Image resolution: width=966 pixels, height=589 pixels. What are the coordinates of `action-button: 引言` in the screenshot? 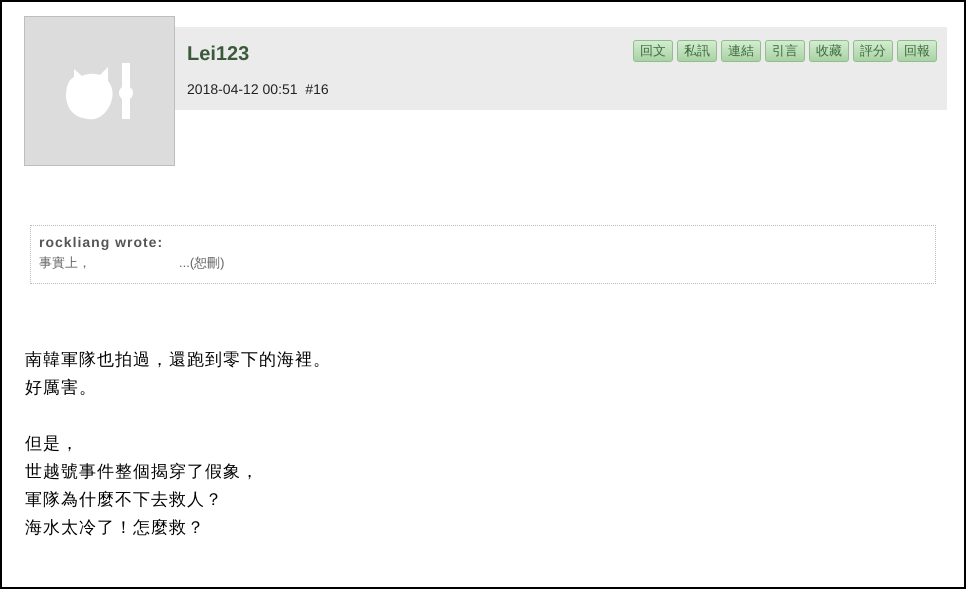 It's located at (785, 51).